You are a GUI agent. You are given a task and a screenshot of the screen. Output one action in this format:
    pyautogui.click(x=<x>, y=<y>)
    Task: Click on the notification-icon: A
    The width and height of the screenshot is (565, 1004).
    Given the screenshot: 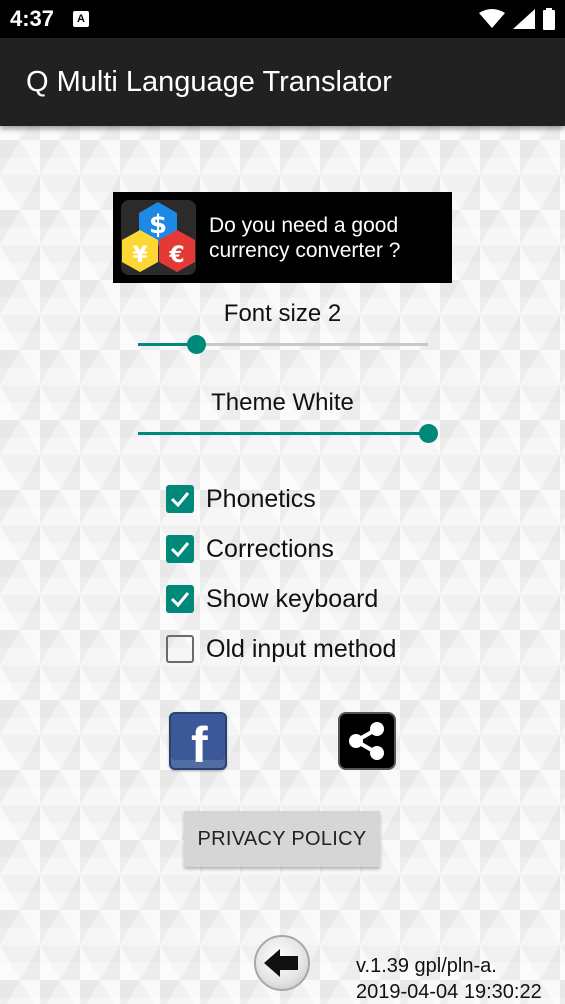 What is the action you would take?
    pyautogui.click(x=81, y=19)
    